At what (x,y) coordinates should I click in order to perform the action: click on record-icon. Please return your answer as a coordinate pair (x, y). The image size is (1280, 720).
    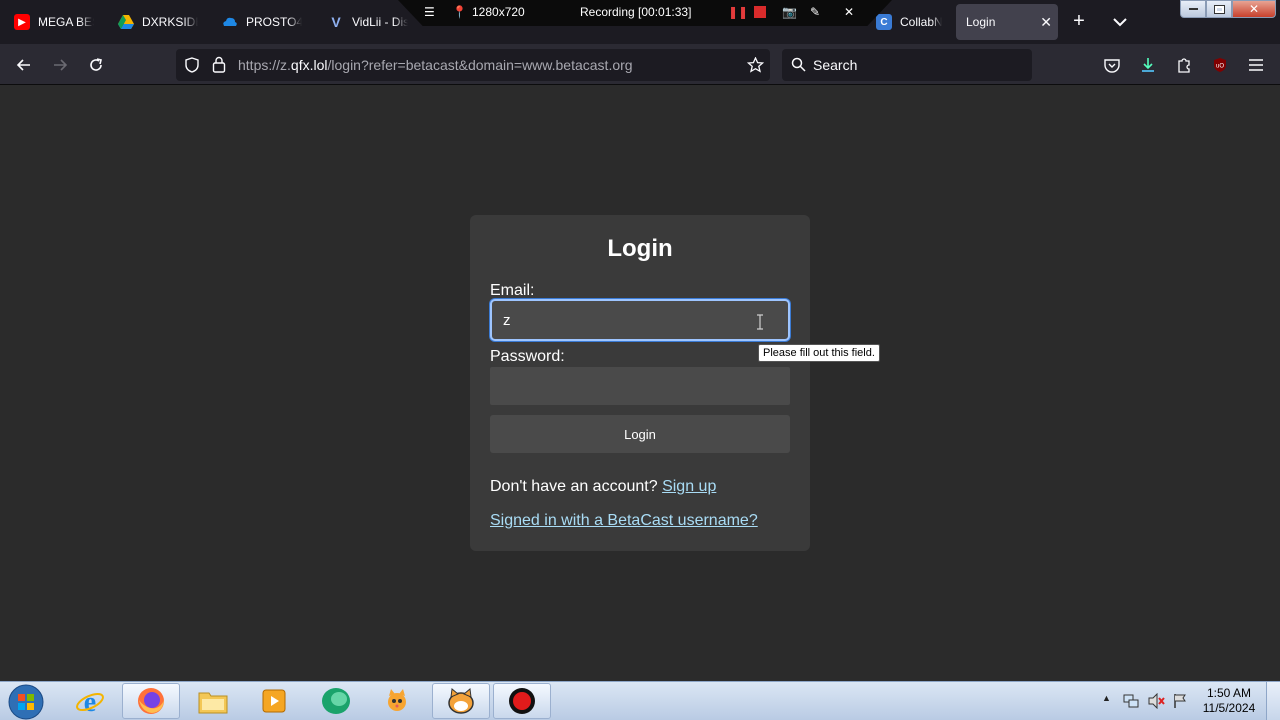
    Looking at the image, I should click on (522, 701).